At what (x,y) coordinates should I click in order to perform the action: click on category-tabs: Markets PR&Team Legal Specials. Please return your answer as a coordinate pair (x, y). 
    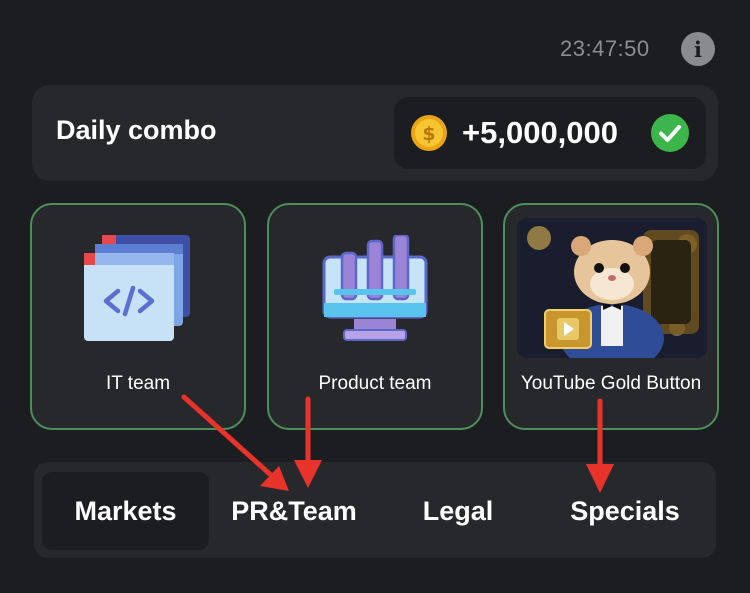
    Looking at the image, I should click on (375, 510).